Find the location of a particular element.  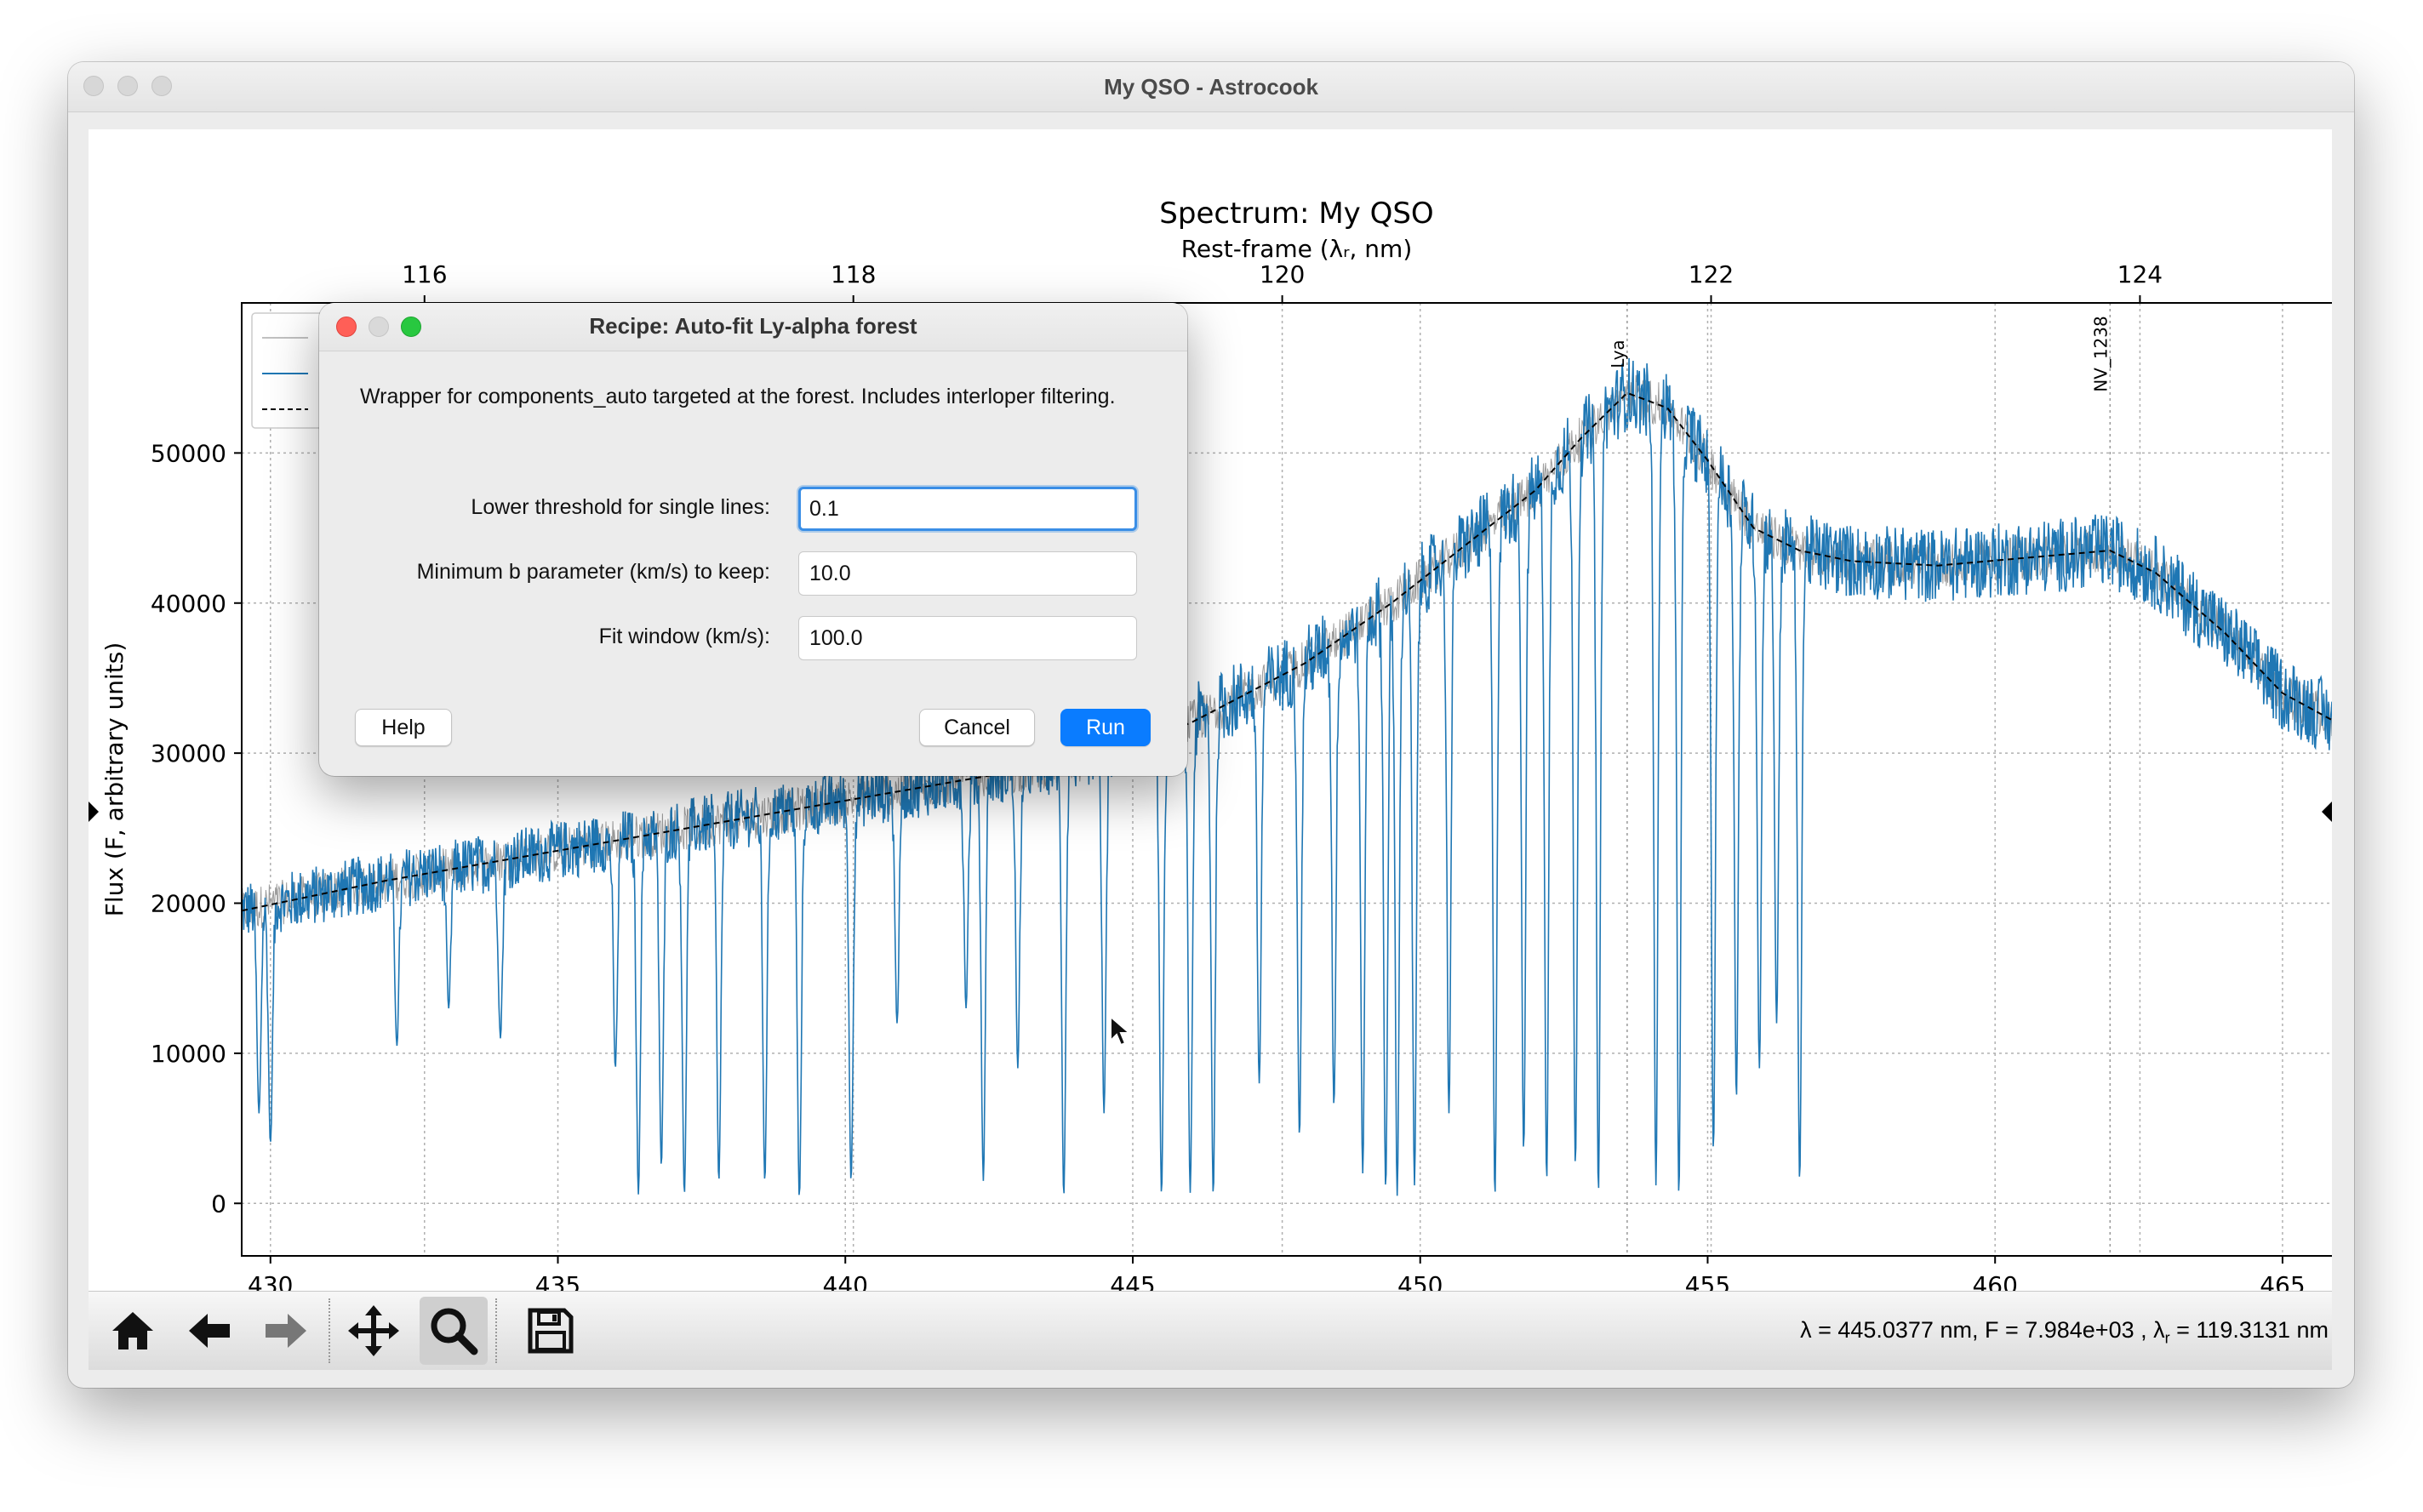

x2-tick-label: 120 is located at coordinates (1282, 274).